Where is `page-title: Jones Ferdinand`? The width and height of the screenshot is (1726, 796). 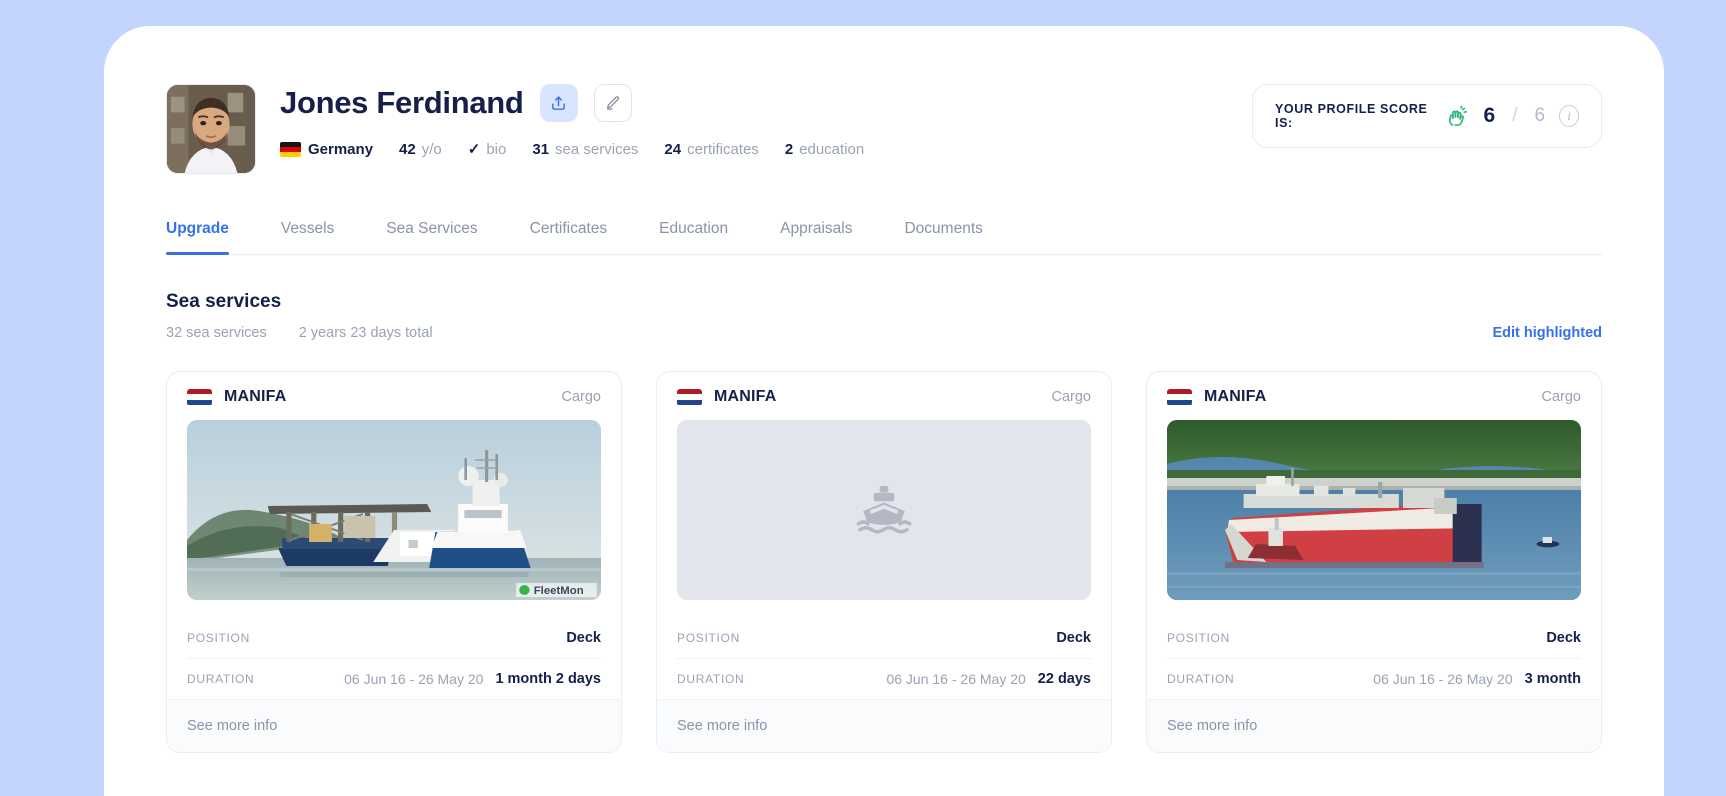
page-title: Jones Ferdinand is located at coordinates (402, 102).